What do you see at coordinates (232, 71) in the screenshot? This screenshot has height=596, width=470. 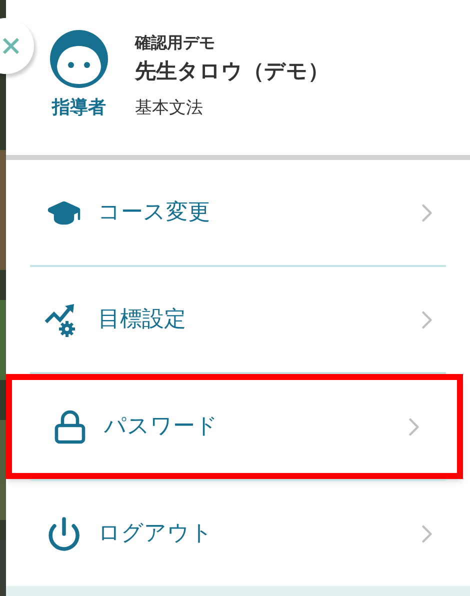 I see `user-name: 先生タロウ（デモ）` at bounding box center [232, 71].